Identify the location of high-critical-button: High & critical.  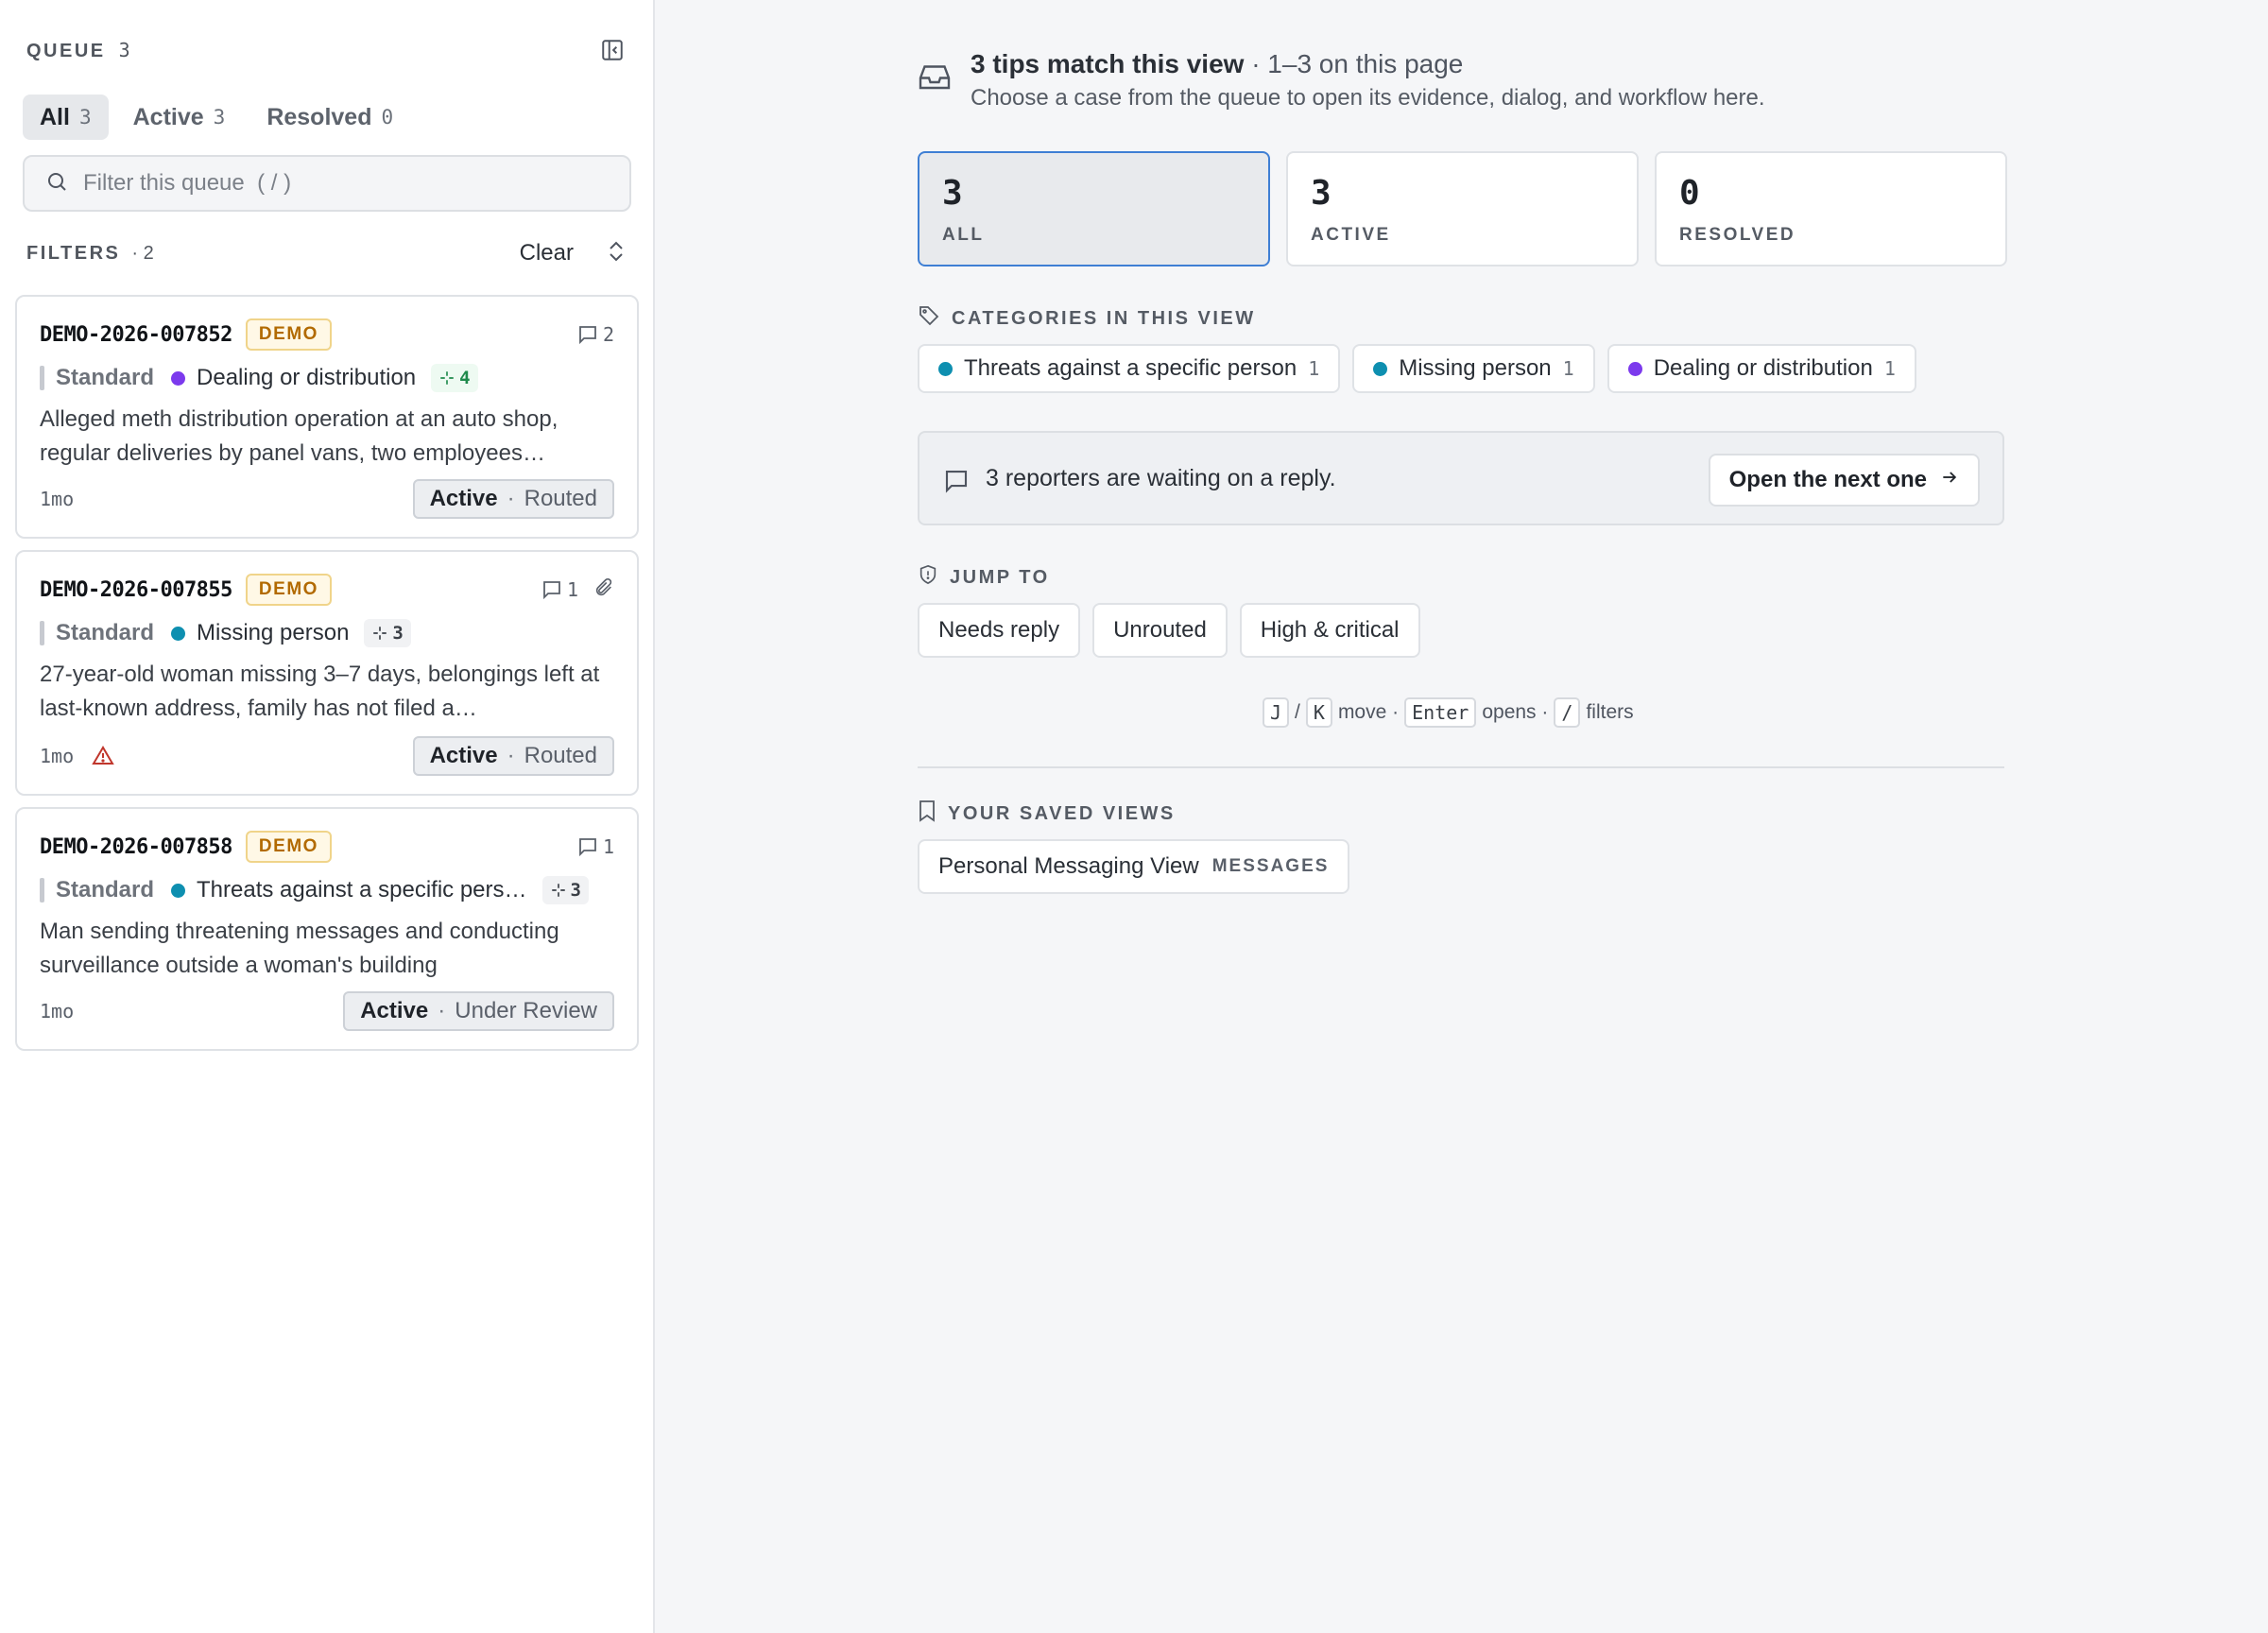
(1329, 630).